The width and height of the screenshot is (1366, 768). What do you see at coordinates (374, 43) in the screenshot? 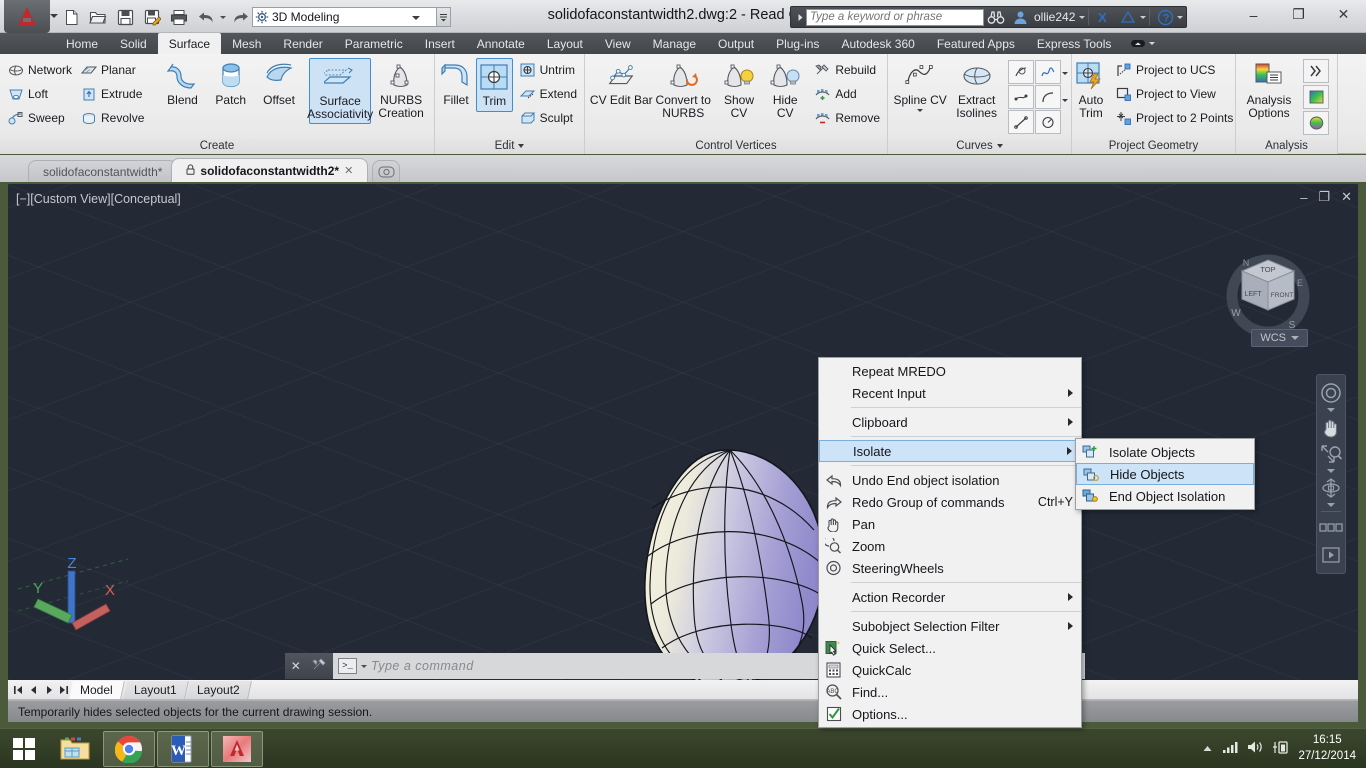
I see `tab-parametric: Parametric` at bounding box center [374, 43].